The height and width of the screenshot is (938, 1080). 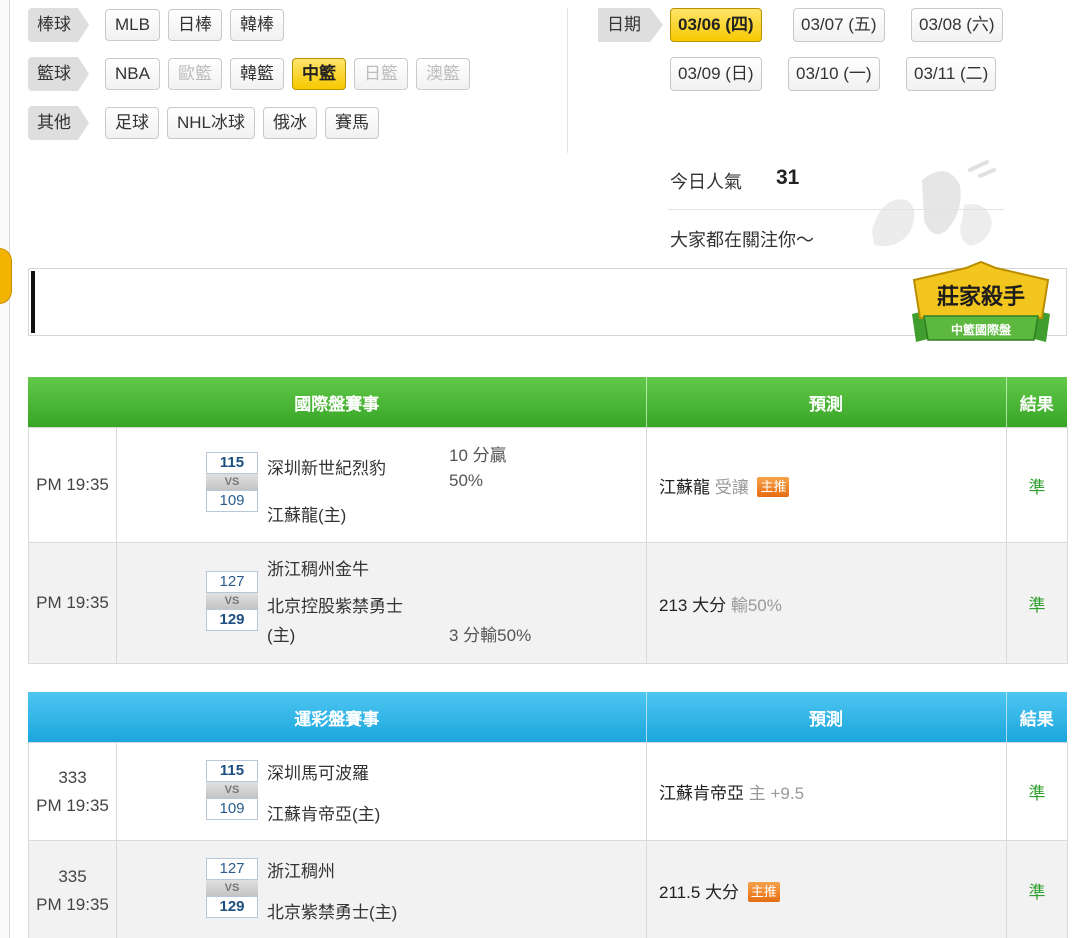 What do you see at coordinates (442, 74) in the screenshot?
I see `chip-australia-basketball: 澳籃` at bounding box center [442, 74].